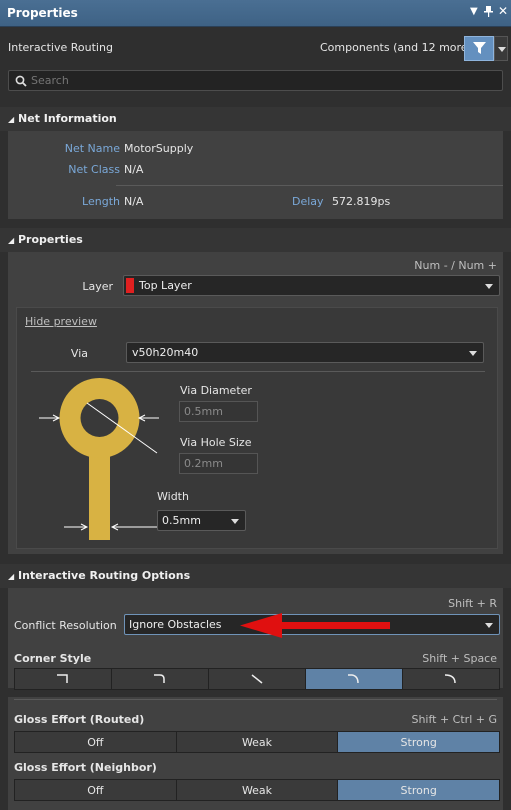  What do you see at coordinates (474, 11) in the screenshot?
I see `panel-menu-icon: ▼` at bounding box center [474, 11].